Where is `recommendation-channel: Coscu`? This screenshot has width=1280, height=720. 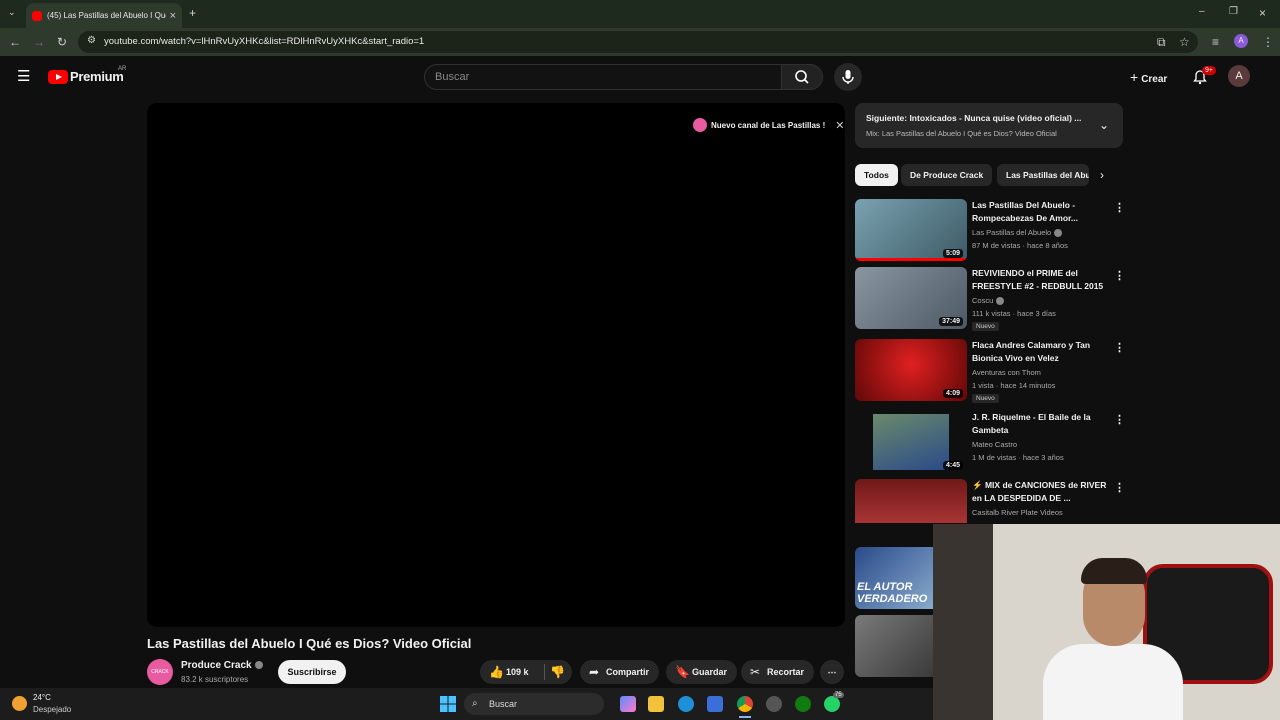
recommendation-channel: Coscu is located at coordinates (988, 301).